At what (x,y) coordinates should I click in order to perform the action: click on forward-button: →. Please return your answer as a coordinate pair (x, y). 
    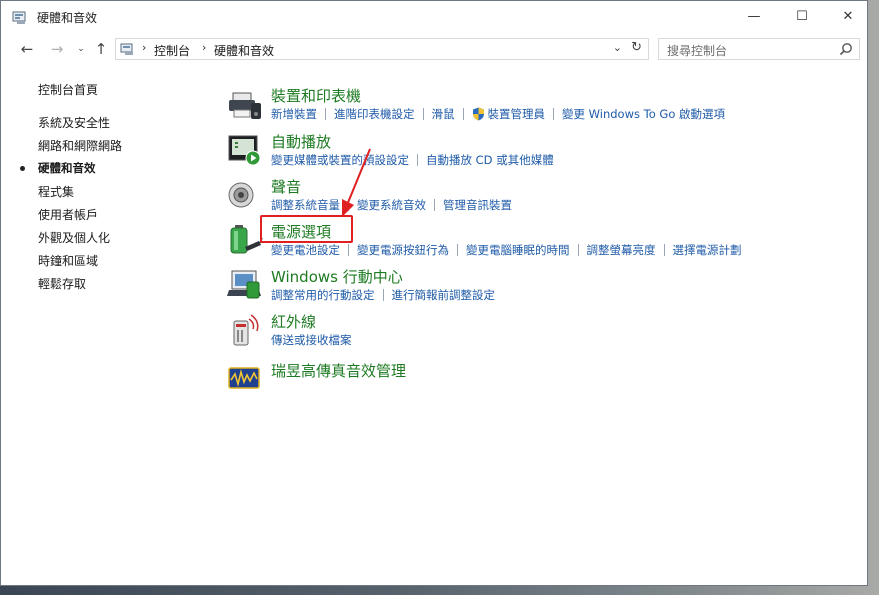
    Looking at the image, I should click on (57, 49).